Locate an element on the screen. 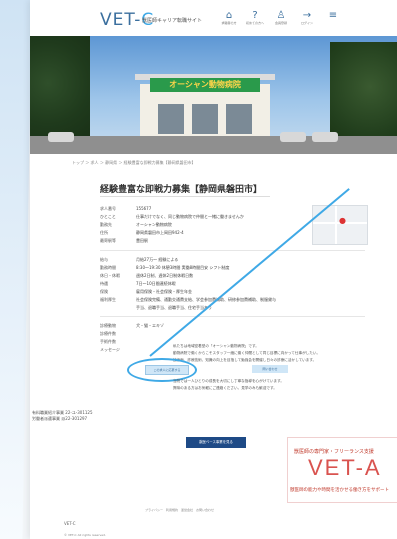 The image size is (397, 539). banner-caption: 獣医師の能力や時間を活かせる働き方をサポート is located at coordinates (339, 490).